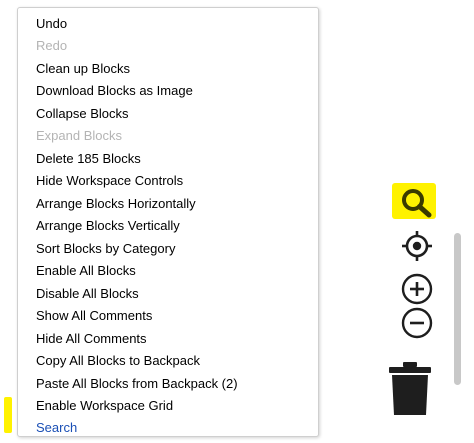  What do you see at coordinates (91, 339) in the screenshot?
I see `menu-item-hide-all-comments: Hide All Comments` at bounding box center [91, 339].